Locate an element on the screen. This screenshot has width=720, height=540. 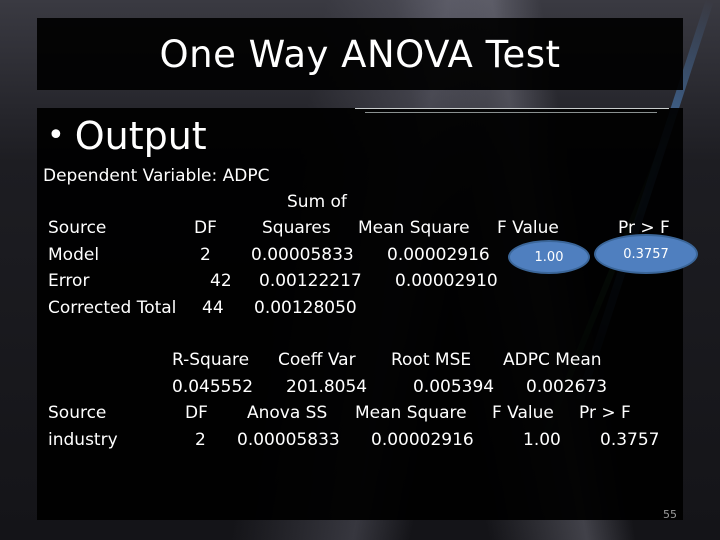
row-model-df: 2 is located at coordinates (205, 255).